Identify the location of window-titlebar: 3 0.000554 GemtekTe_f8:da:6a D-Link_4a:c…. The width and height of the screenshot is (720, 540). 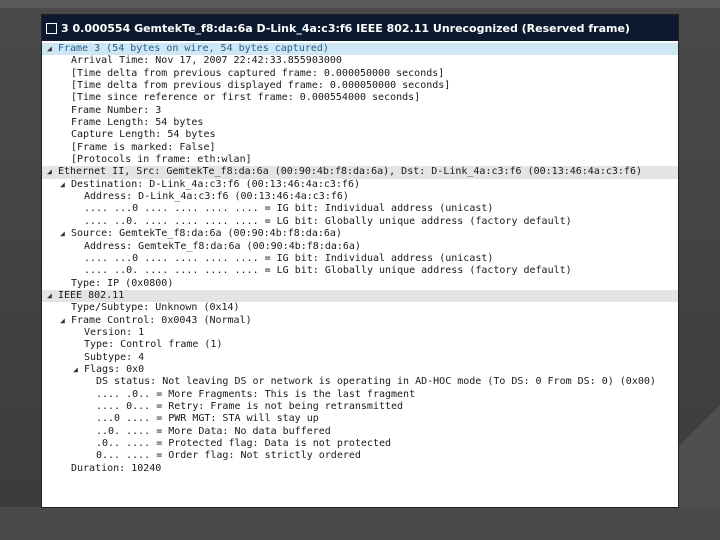
(360, 28).